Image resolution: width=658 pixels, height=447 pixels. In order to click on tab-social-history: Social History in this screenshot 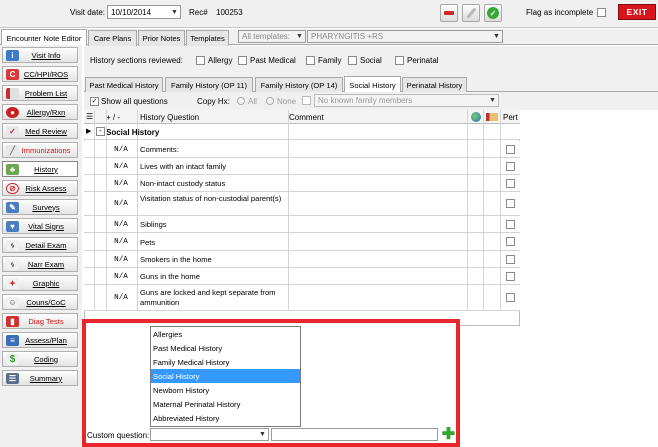, I will do `click(372, 84)`.